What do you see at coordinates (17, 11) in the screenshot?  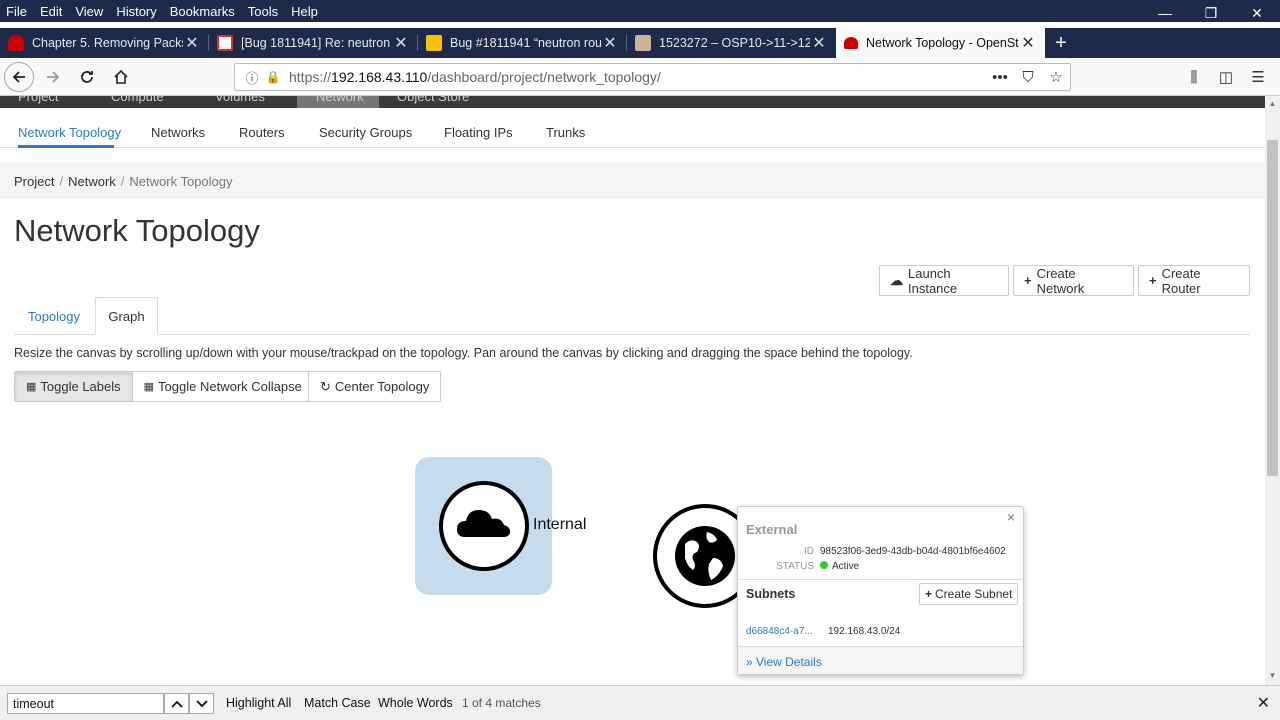 I see `menu-file: File` at bounding box center [17, 11].